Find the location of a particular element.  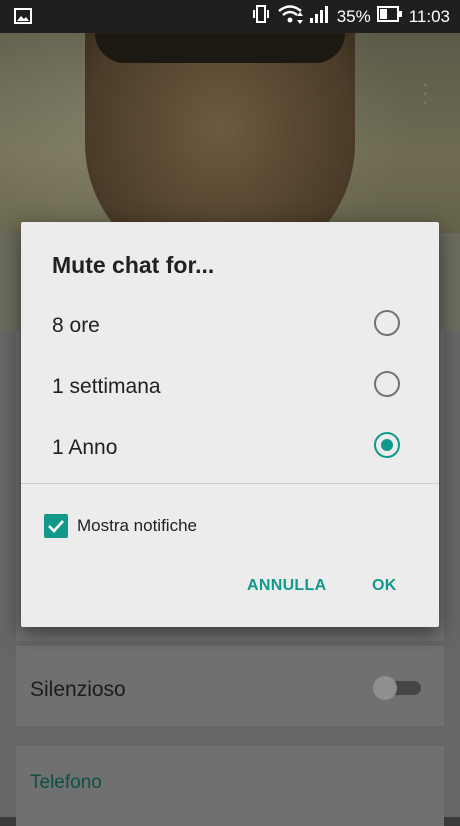

checkmark-icon is located at coordinates (56, 526).